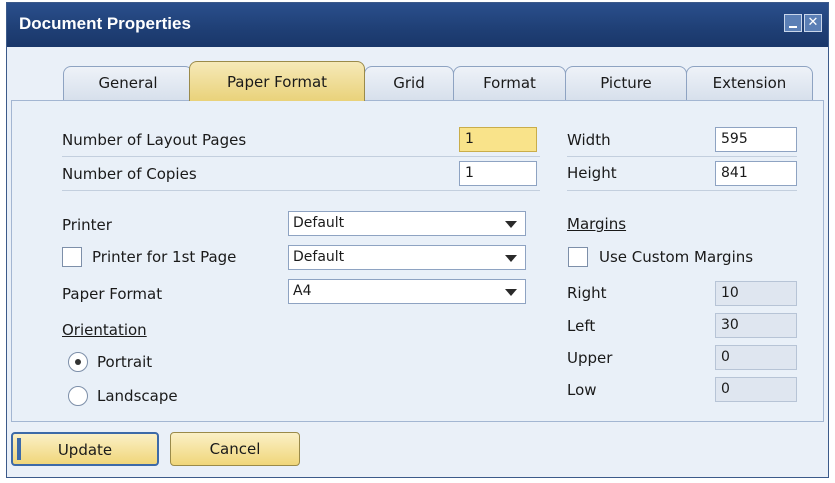 The height and width of the screenshot is (483, 835). What do you see at coordinates (813, 23) in the screenshot?
I see `close-button: ✕` at bounding box center [813, 23].